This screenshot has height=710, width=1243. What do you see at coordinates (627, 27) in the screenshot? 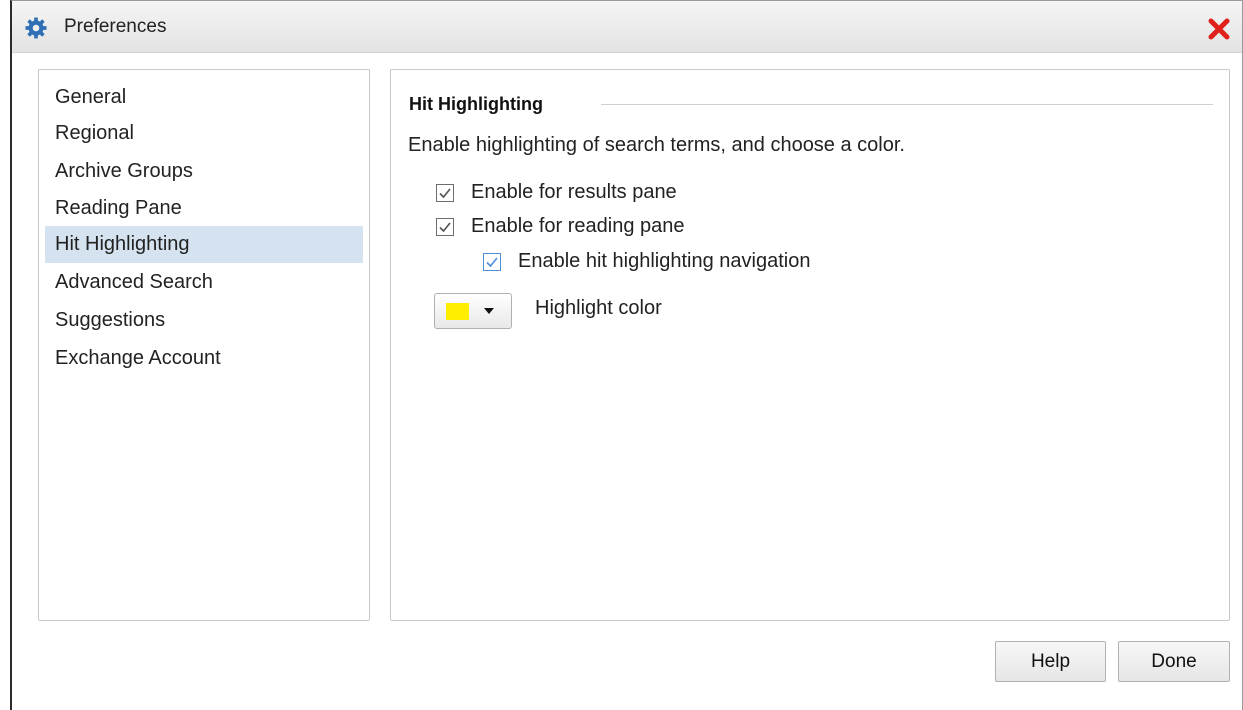
I see `title-bar: Preferences` at bounding box center [627, 27].